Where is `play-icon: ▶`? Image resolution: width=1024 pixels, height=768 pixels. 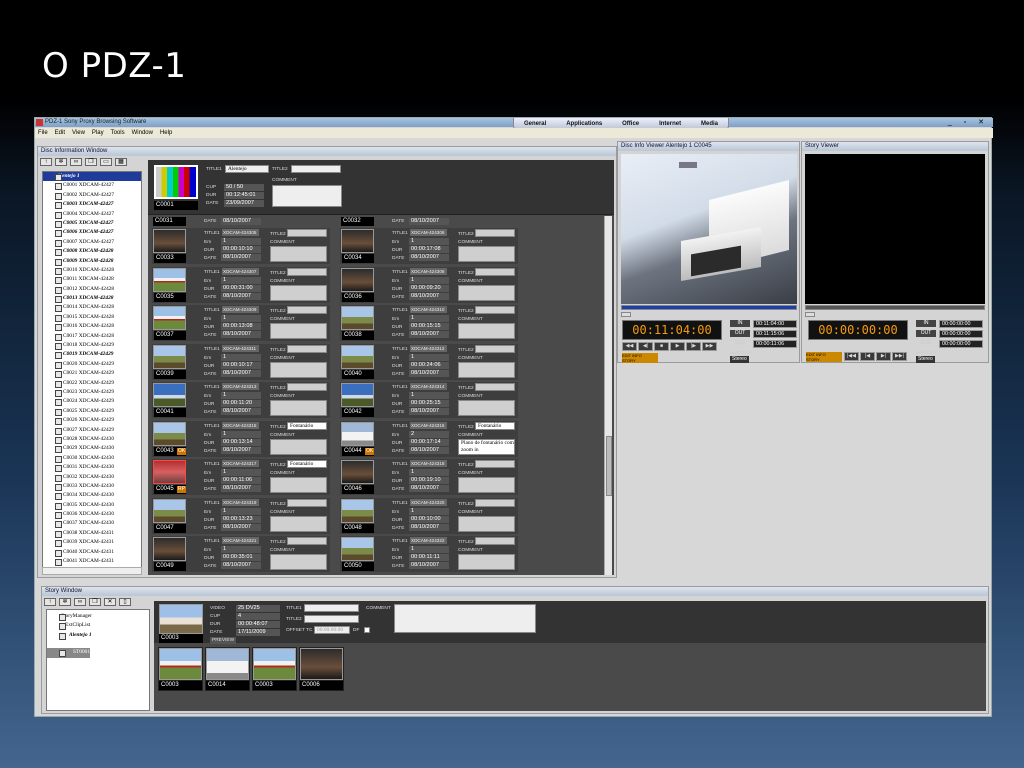
play-icon: ▶ is located at coordinates (677, 346).